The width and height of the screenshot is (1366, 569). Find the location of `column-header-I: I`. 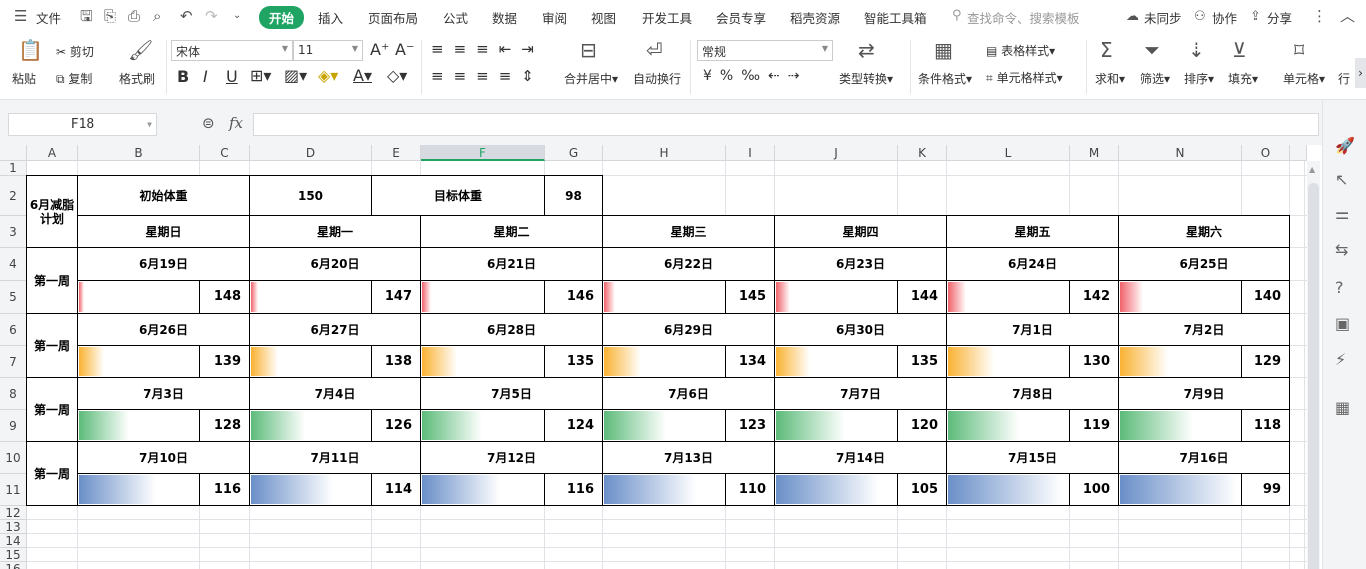

column-header-I: I is located at coordinates (750, 153).